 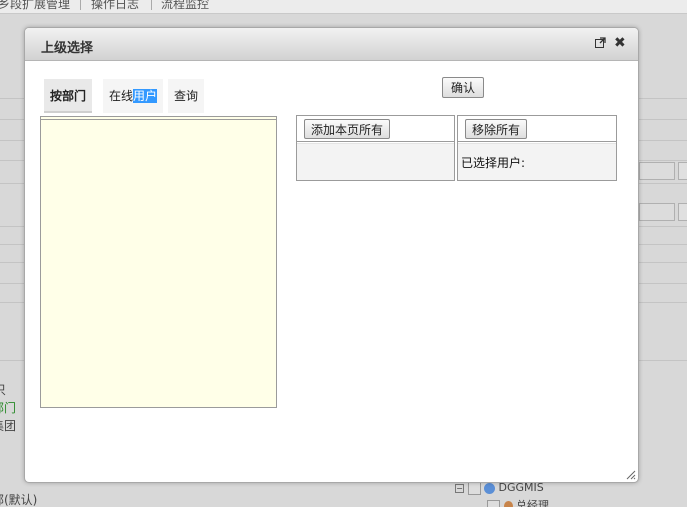 What do you see at coordinates (186, 96) in the screenshot?
I see `tab-query: 查询` at bounding box center [186, 96].